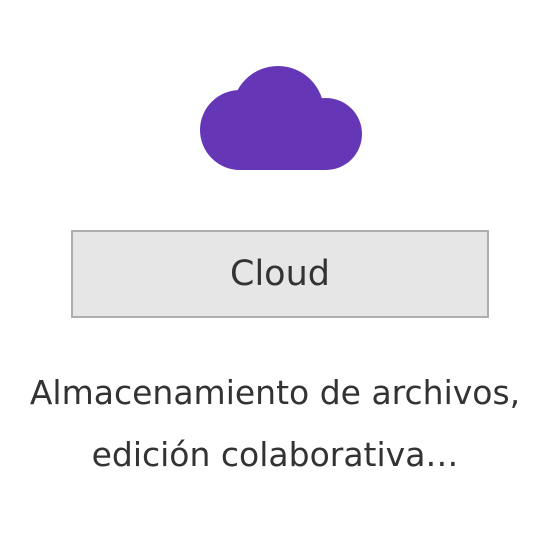 The height and width of the screenshot is (550, 550). What do you see at coordinates (280, 274) in the screenshot?
I see `cloud-app-button: Cloud` at bounding box center [280, 274].